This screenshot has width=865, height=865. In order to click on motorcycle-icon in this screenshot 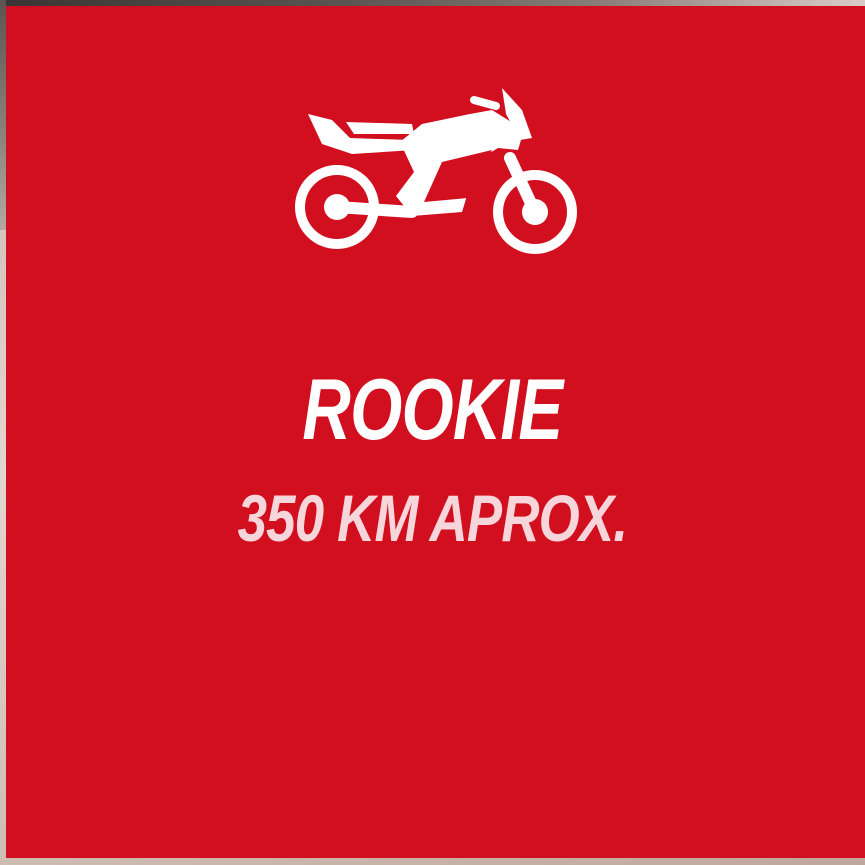, I will do `click(436, 171)`.